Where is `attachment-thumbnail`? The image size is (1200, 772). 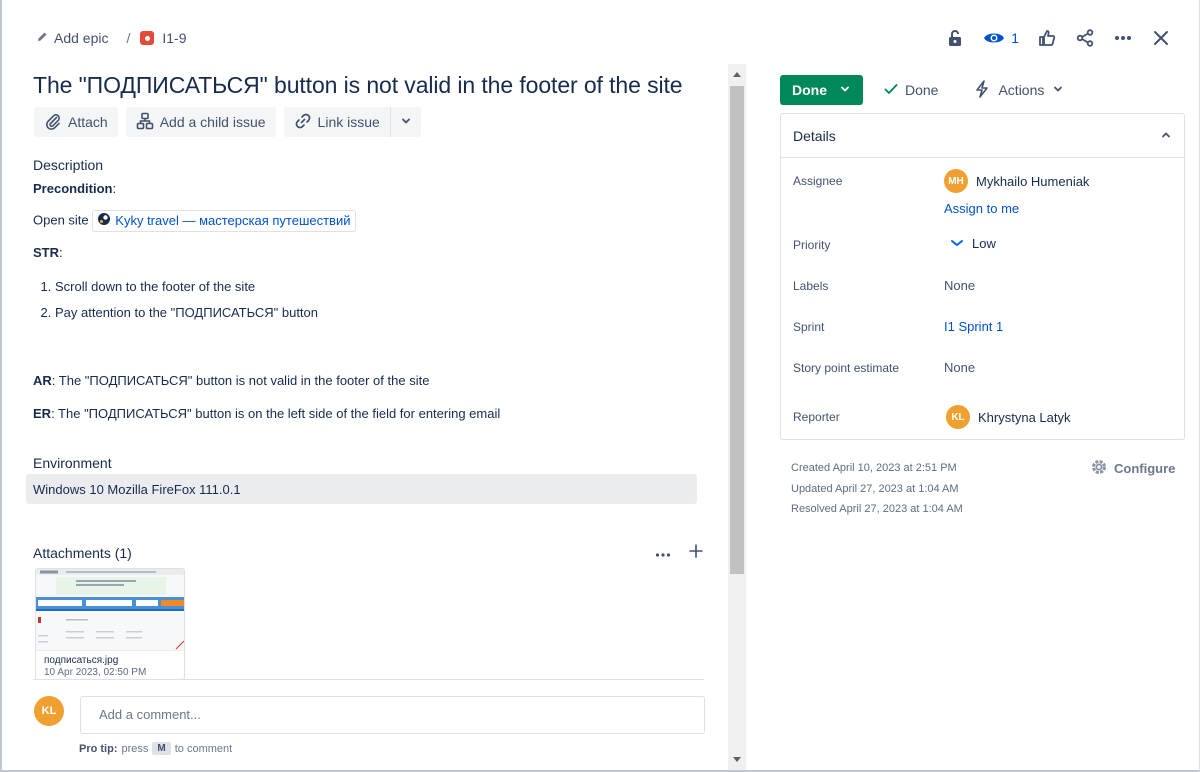 attachment-thumbnail is located at coordinates (110, 610).